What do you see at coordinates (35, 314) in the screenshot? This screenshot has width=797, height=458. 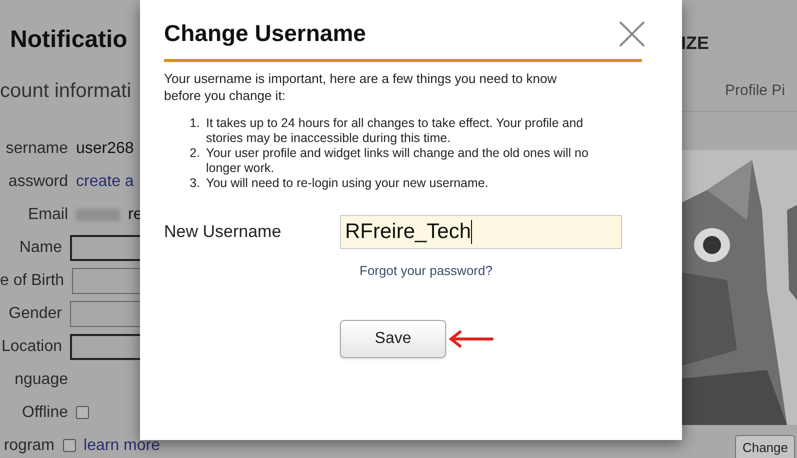 I see `field-label: Gender` at bounding box center [35, 314].